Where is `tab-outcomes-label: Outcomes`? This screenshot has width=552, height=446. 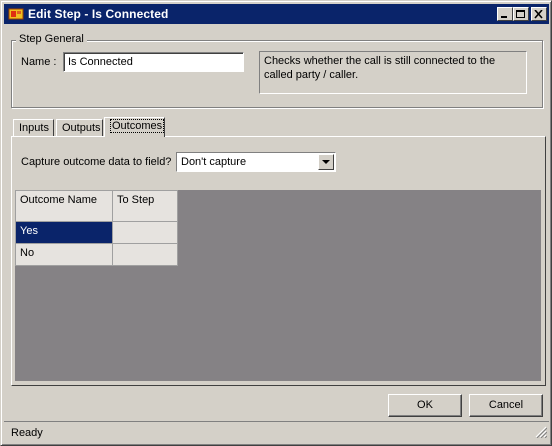 tab-outcomes-label: Outcomes is located at coordinates (137, 126).